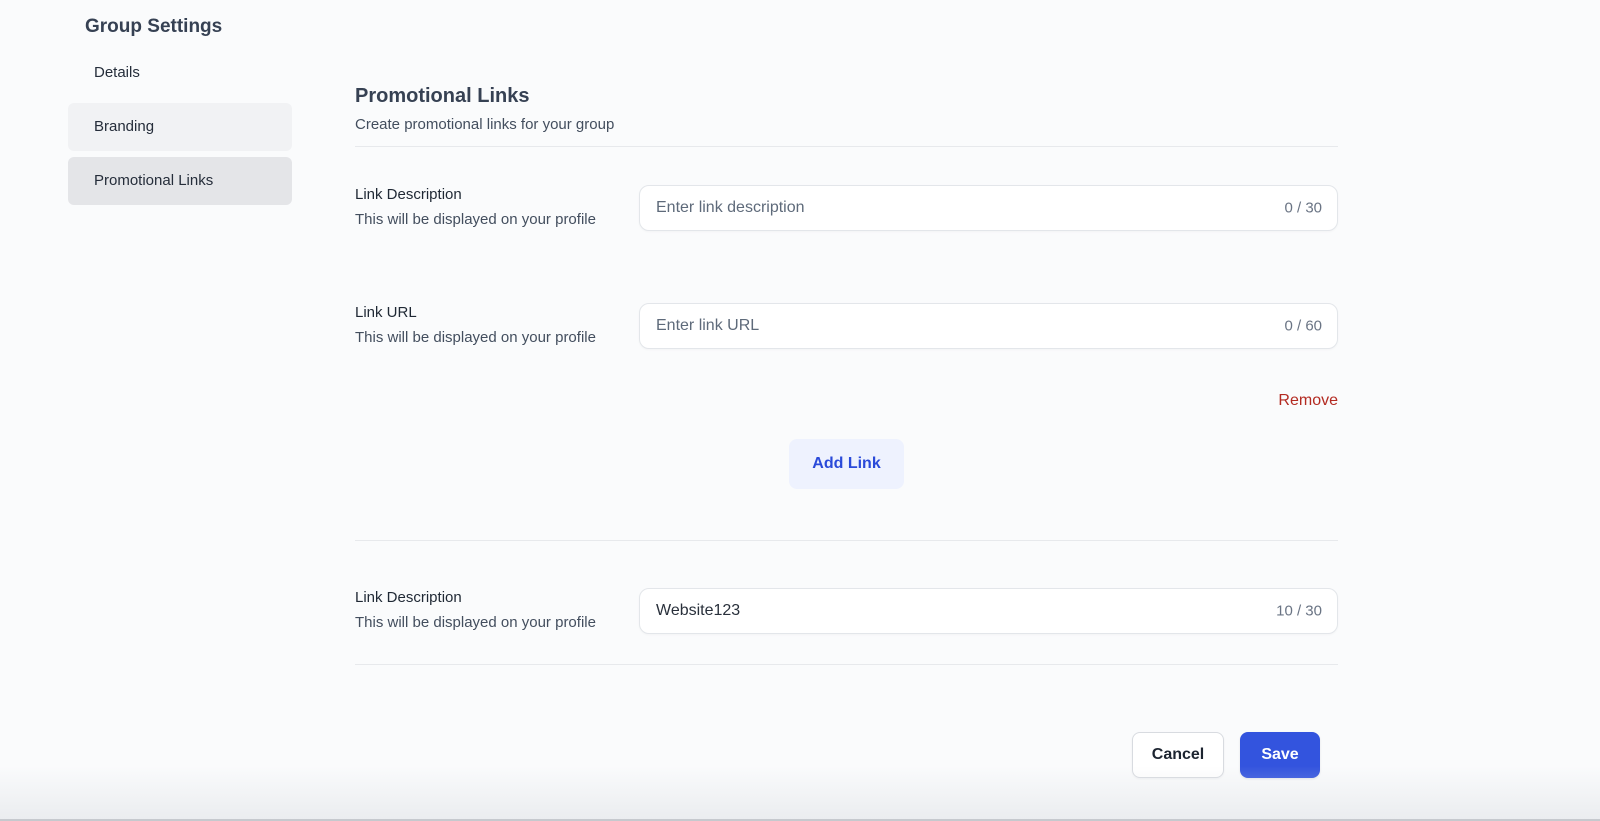 This screenshot has width=1600, height=821. I want to click on sidebar-nav: Details Branding Promotional Links, so click(180, 127).